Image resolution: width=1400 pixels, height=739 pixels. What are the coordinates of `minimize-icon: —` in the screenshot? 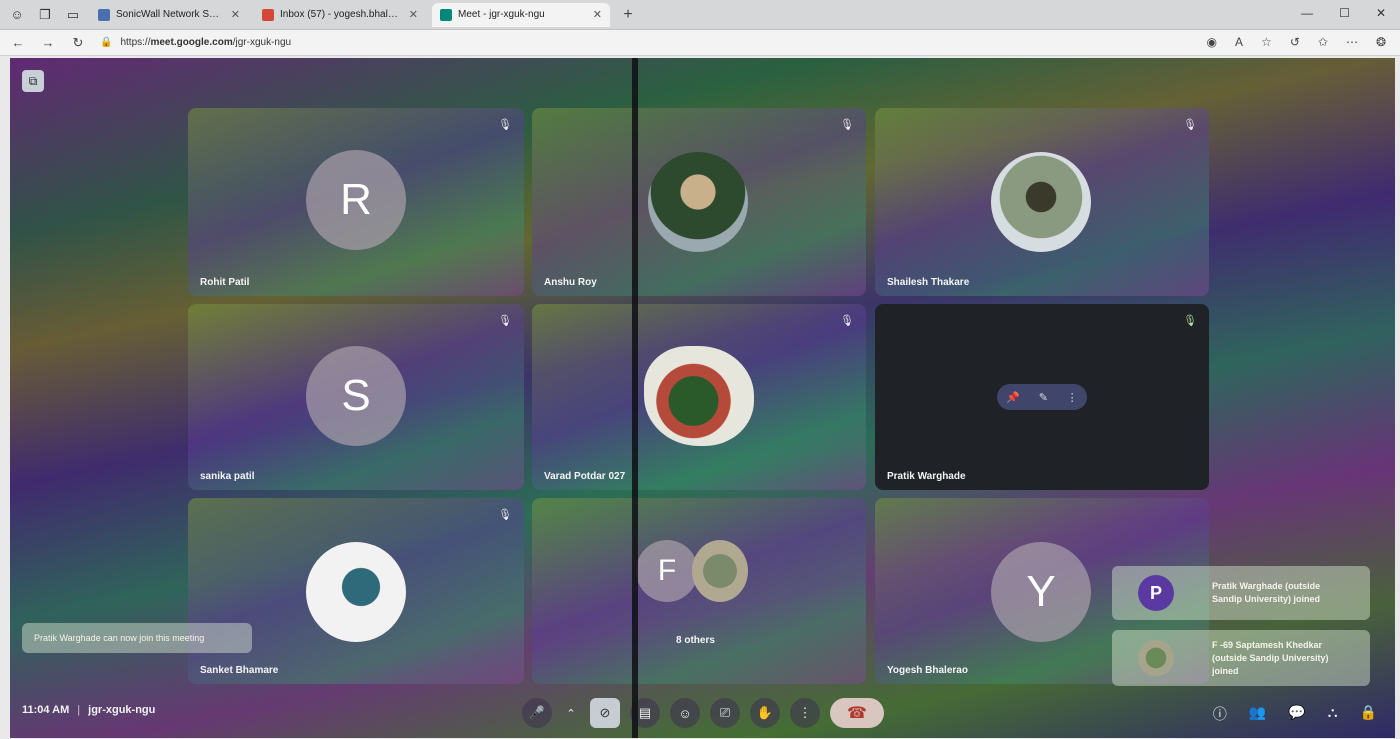 It's located at (1307, 13).